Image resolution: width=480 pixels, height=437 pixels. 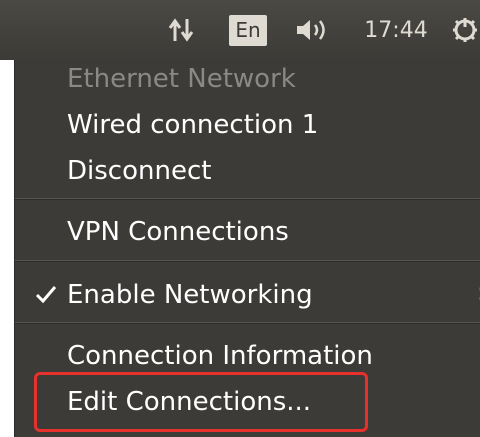 I want to click on menu-item-vpn-connections: VPN Connections, so click(x=178, y=232).